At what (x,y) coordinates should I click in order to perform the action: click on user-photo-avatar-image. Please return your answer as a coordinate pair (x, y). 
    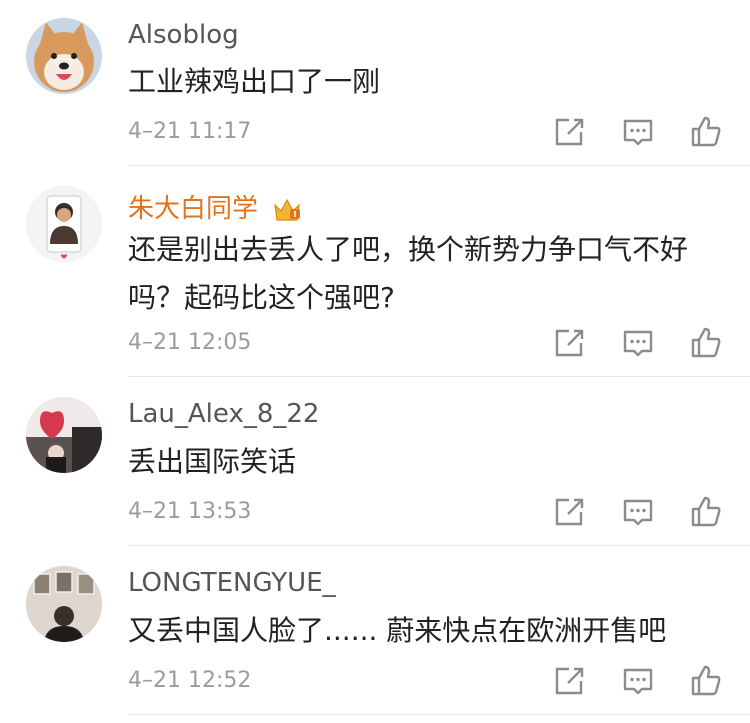
    Looking at the image, I should click on (64, 224).